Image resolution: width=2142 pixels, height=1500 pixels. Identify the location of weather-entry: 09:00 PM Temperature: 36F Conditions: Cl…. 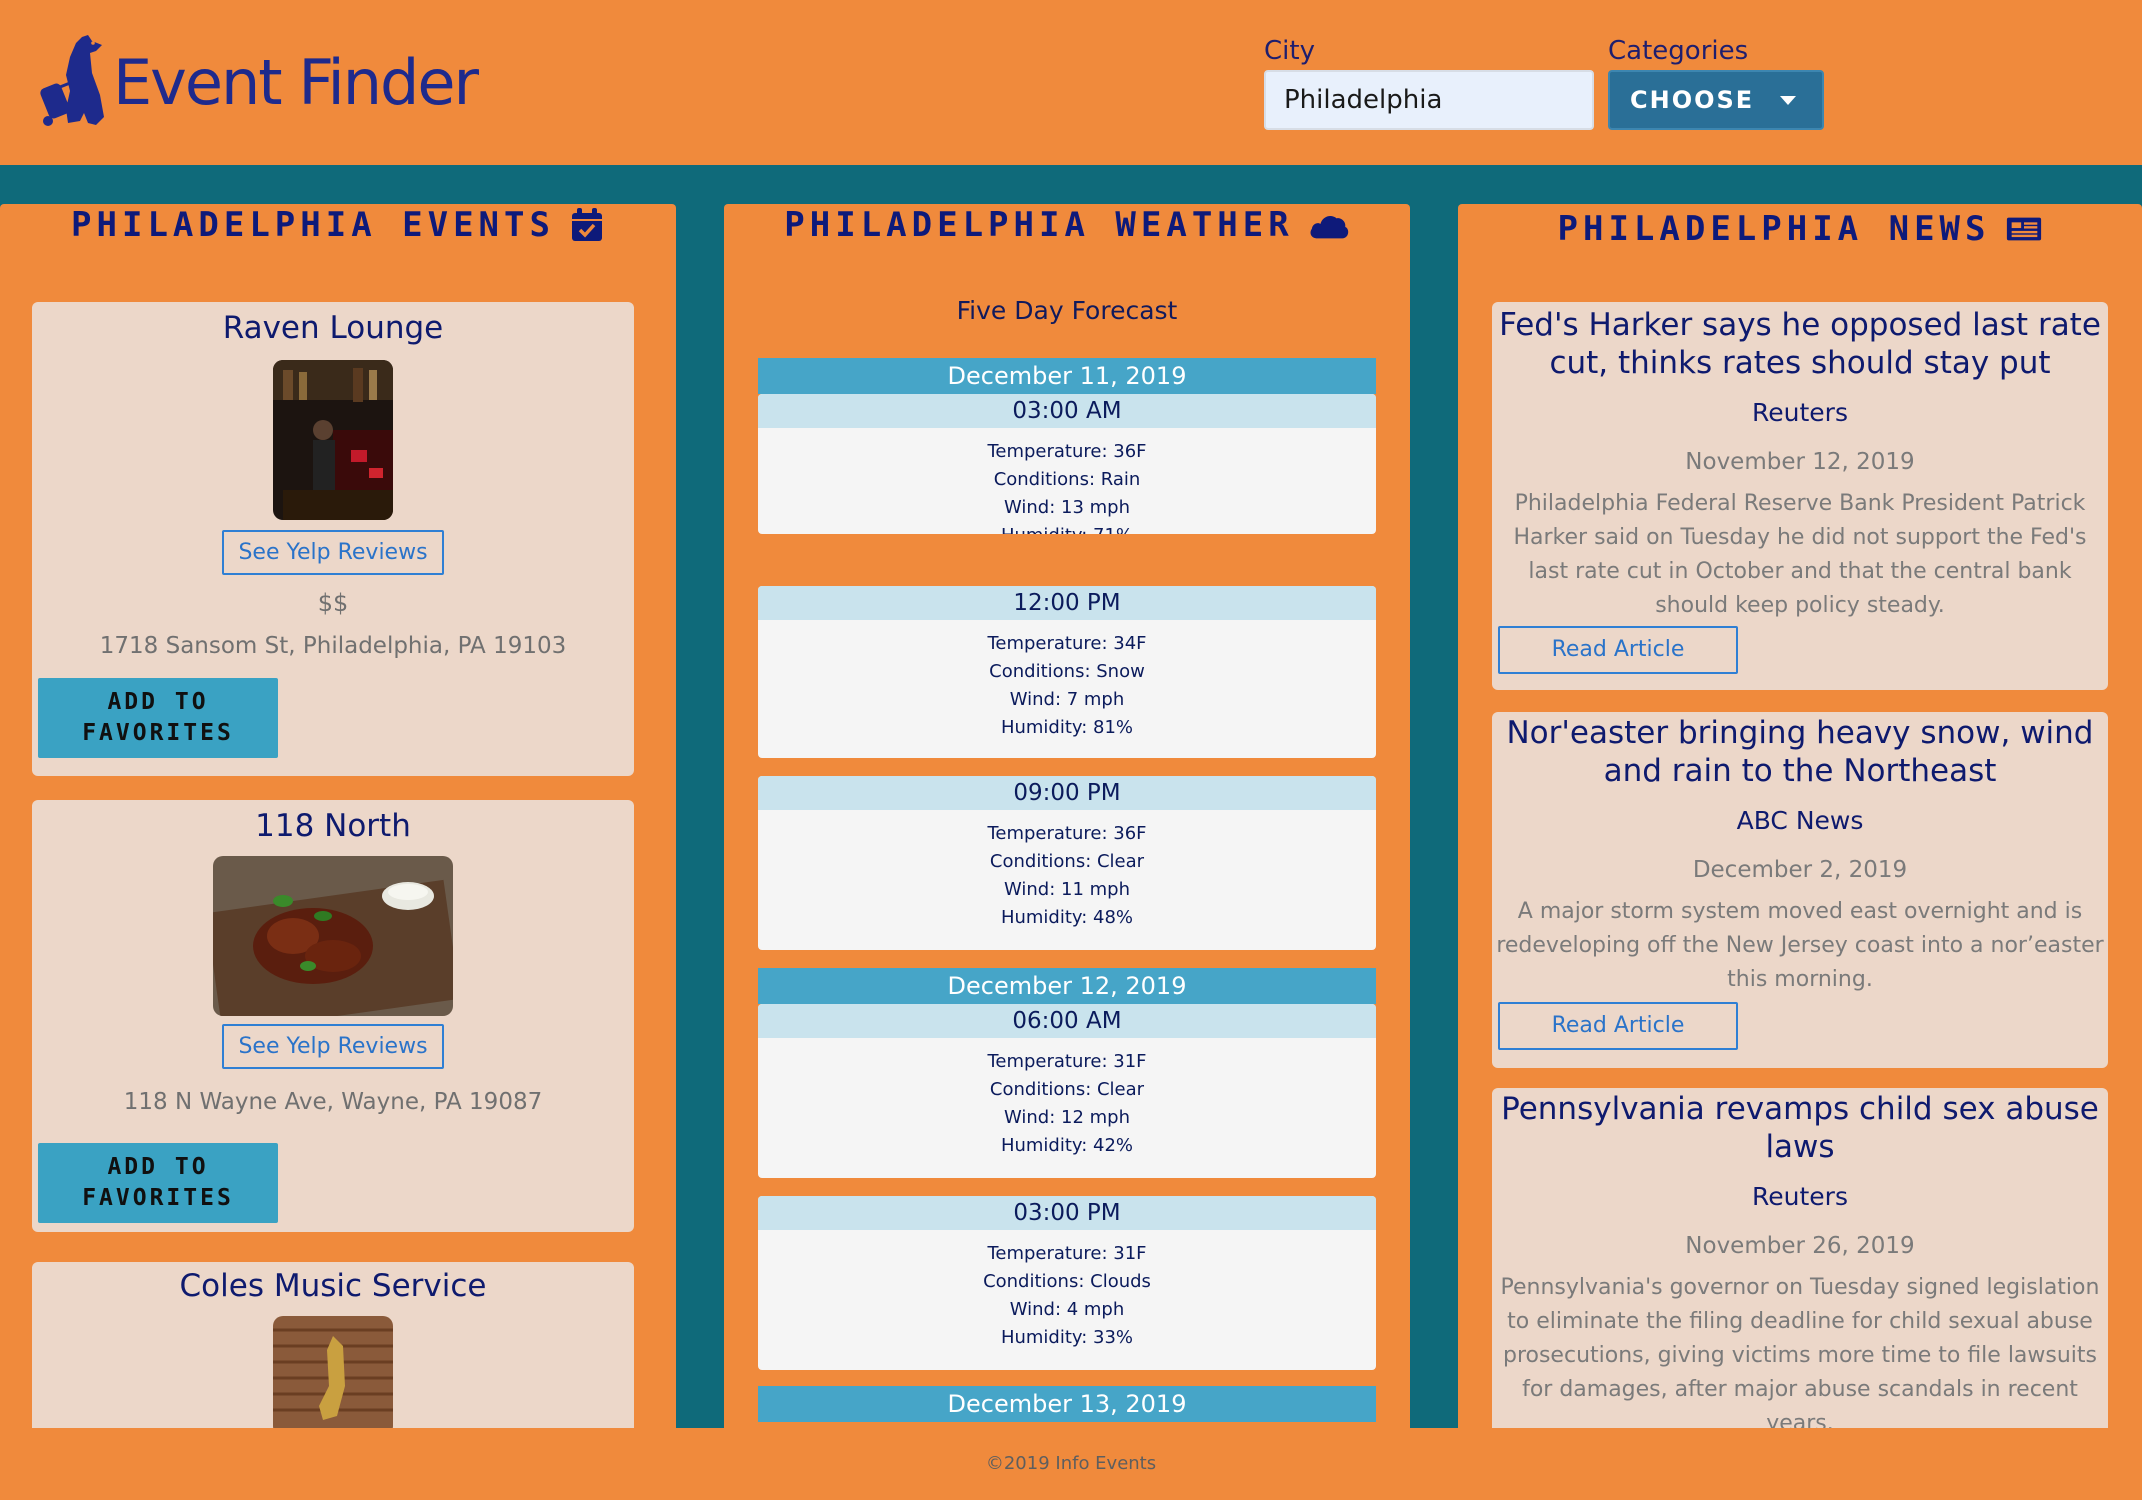
(1067, 863).